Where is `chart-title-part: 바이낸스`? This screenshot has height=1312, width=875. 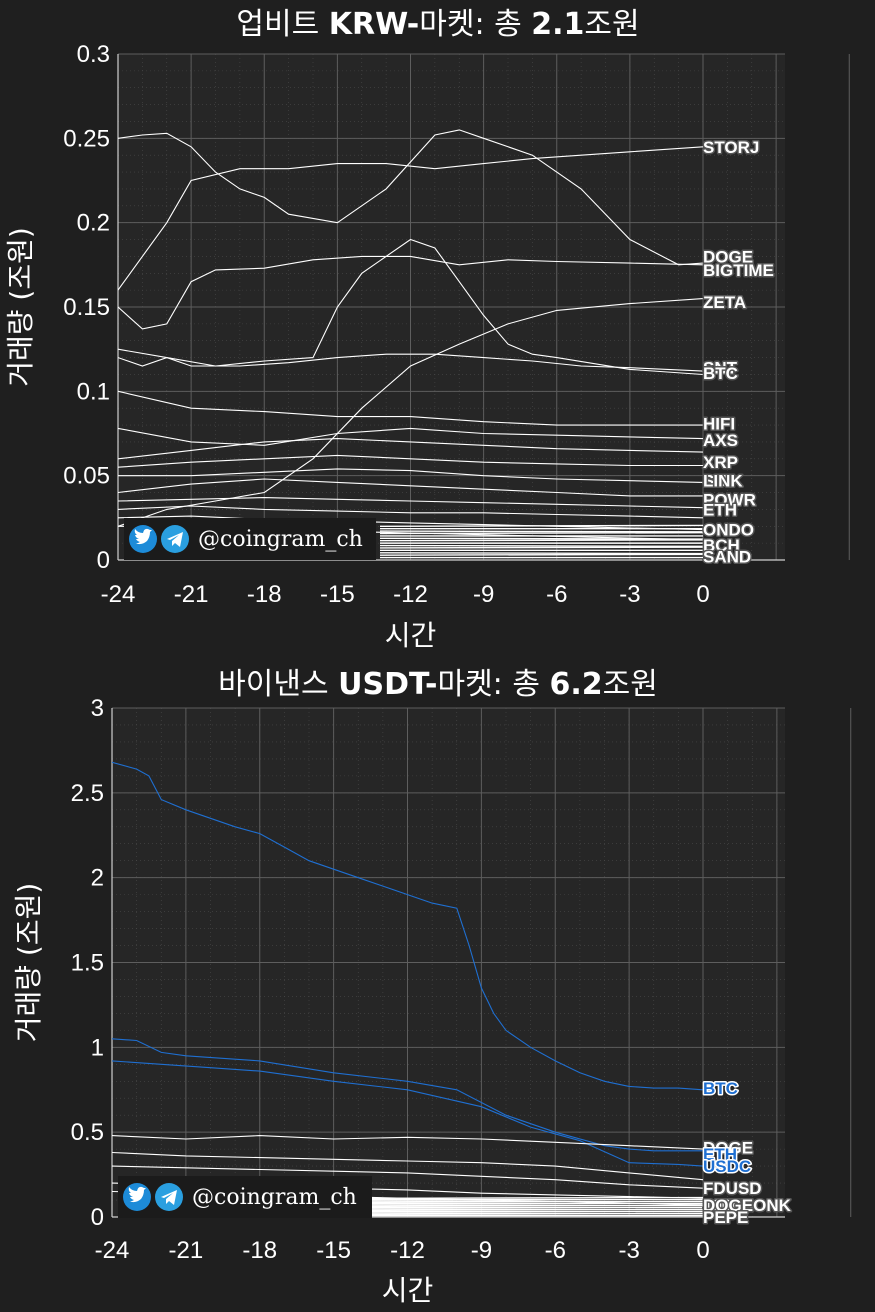
chart-title-part: 바이낸스 is located at coordinates (278, 684).